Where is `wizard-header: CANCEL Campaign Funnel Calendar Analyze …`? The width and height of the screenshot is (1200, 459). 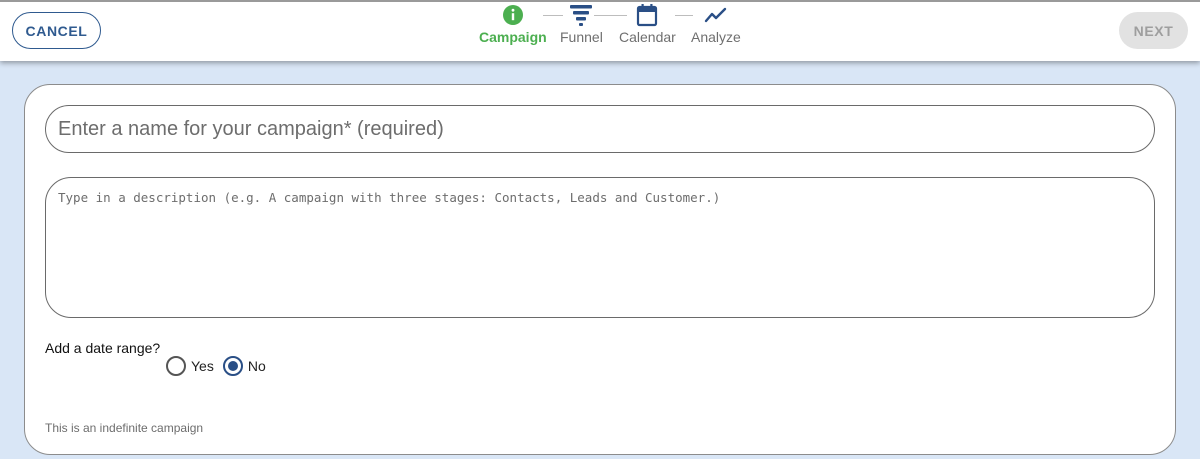
wizard-header: CANCEL Campaign Funnel Calendar Analyze … is located at coordinates (600, 30).